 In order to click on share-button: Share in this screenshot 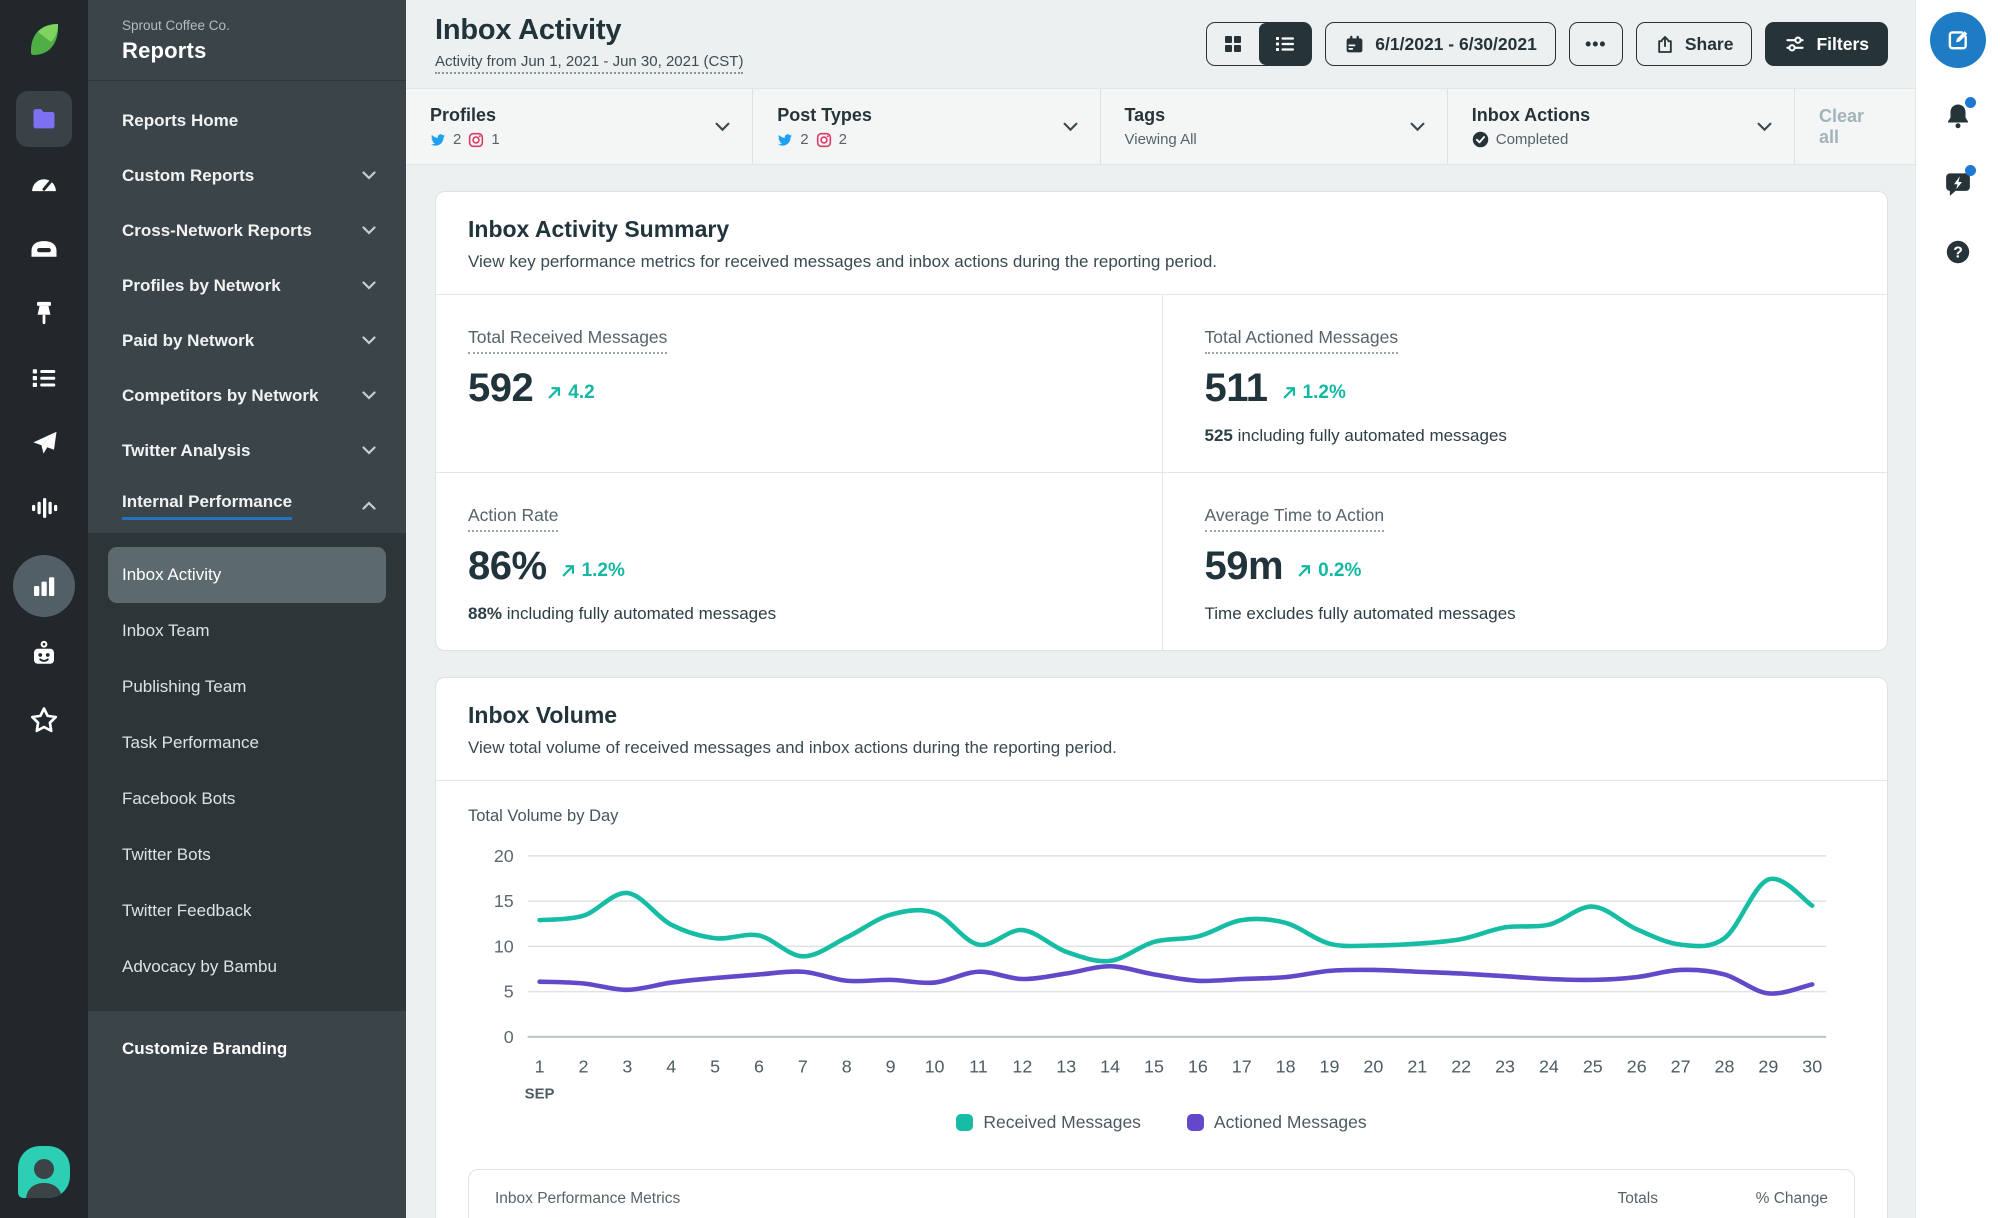, I will do `click(1694, 44)`.